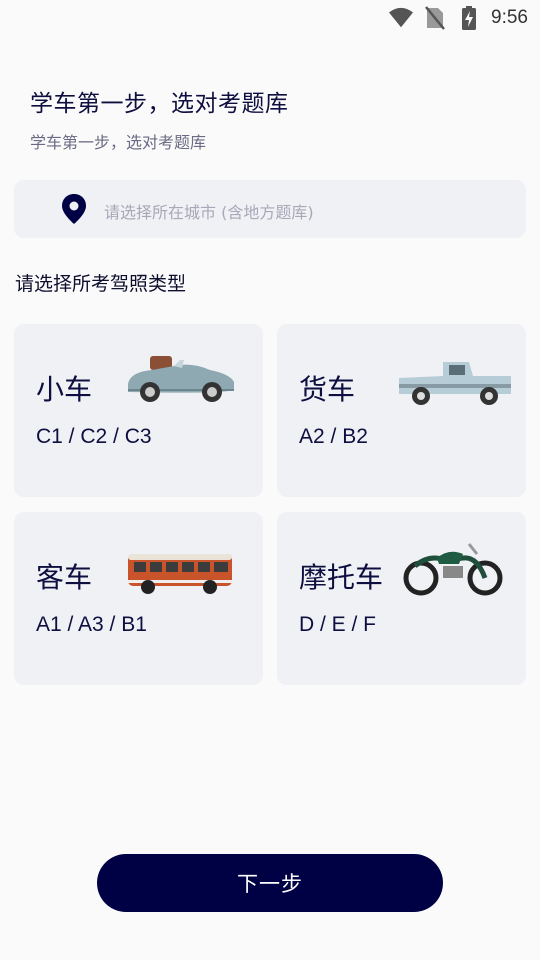 The width and height of the screenshot is (540, 960). I want to click on license-card-codes: A2 / B2, so click(333, 436).